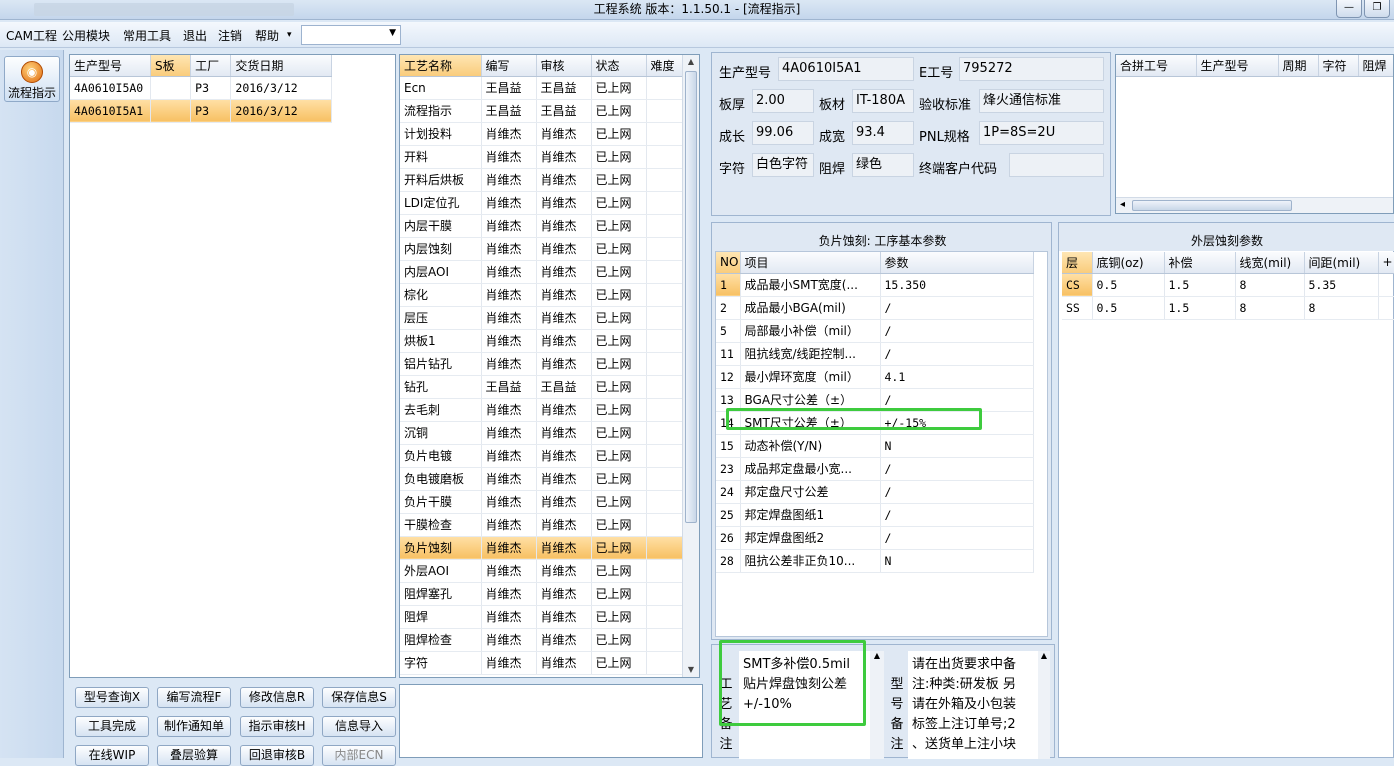  Describe the element at coordinates (281, 66) in the screenshot. I see `col-due-date: 交货日期` at that location.